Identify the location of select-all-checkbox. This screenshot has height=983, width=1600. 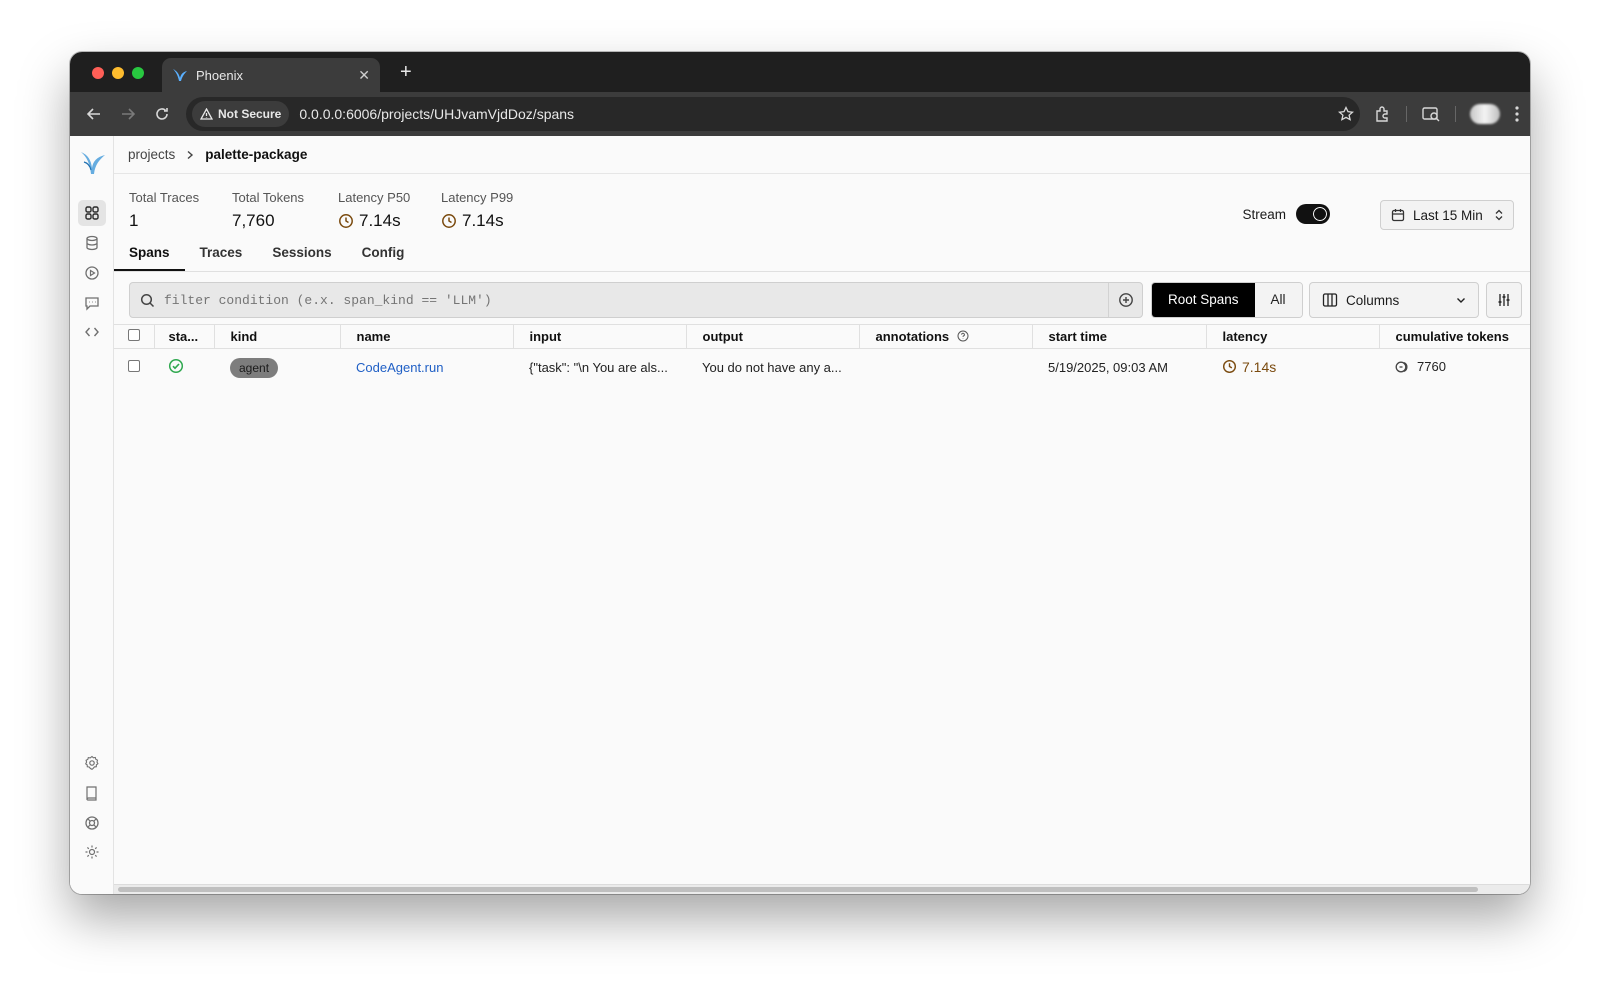
(134, 335).